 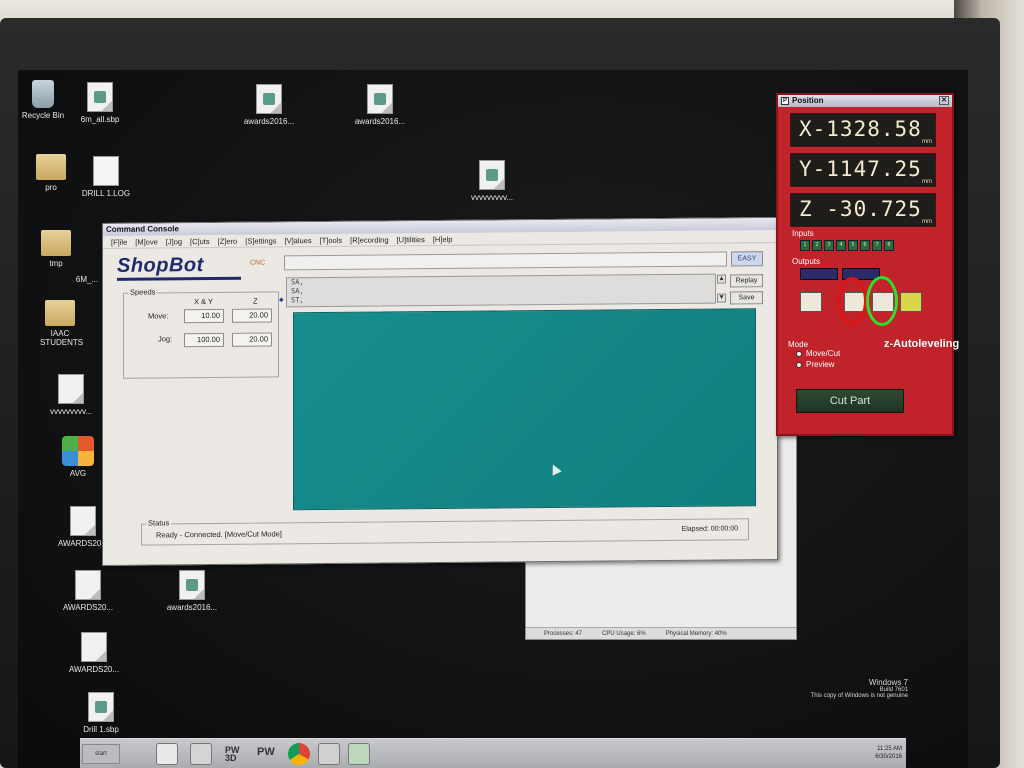 What do you see at coordinates (100, 103) in the screenshot?
I see `desktop-icon-6m-all: 6m_all.sbp` at bounding box center [100, 103].